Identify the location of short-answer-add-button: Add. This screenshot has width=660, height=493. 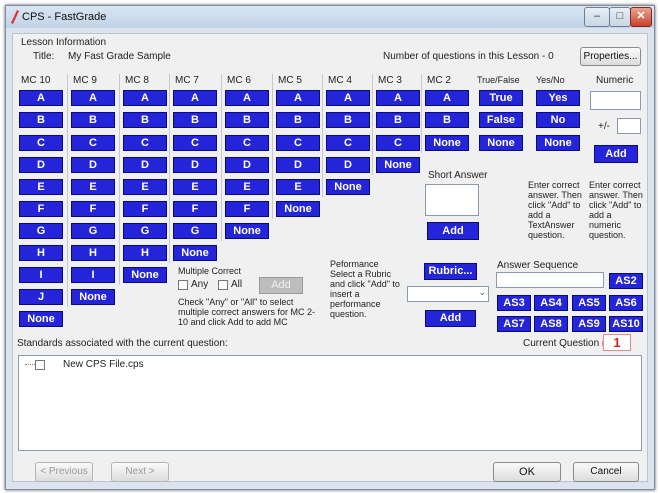
(453, 231).